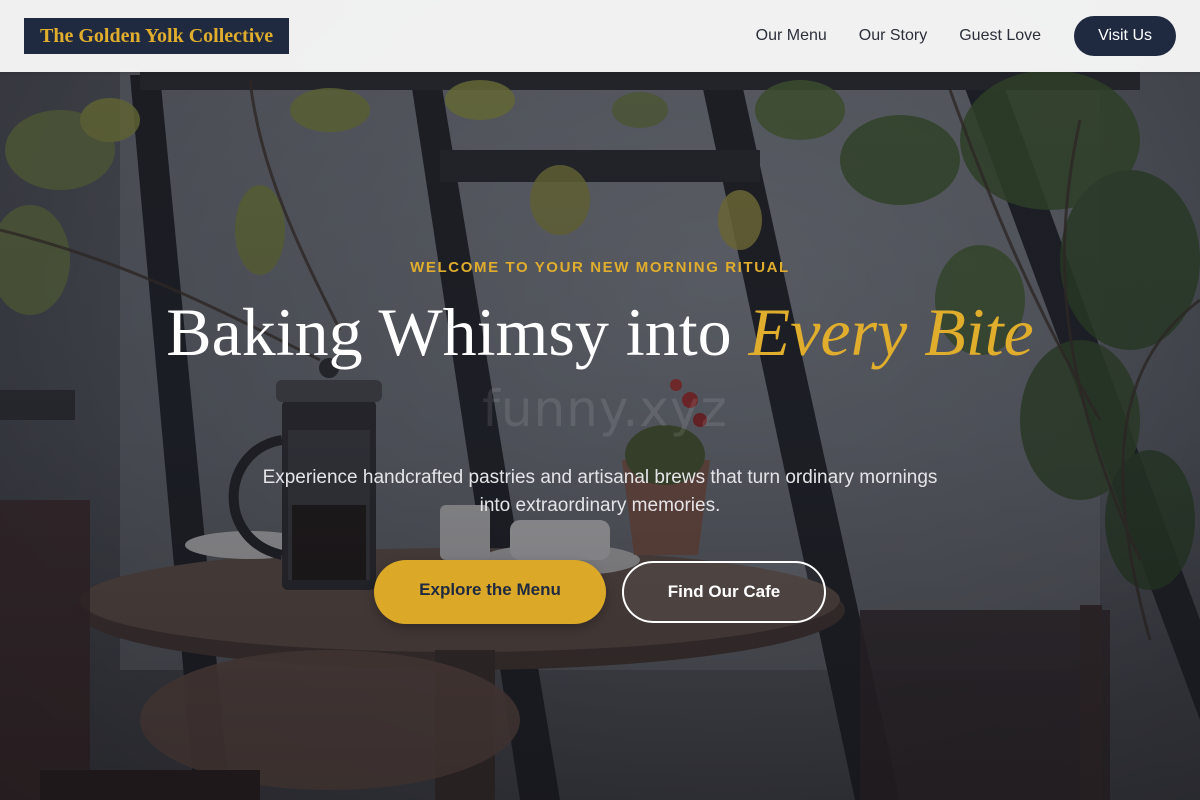 Image resolution: width=1200 pixels, height=800 pixels. I want to click on hero-headline: Baking Whimsy into Every Bite, so click(600, 332).